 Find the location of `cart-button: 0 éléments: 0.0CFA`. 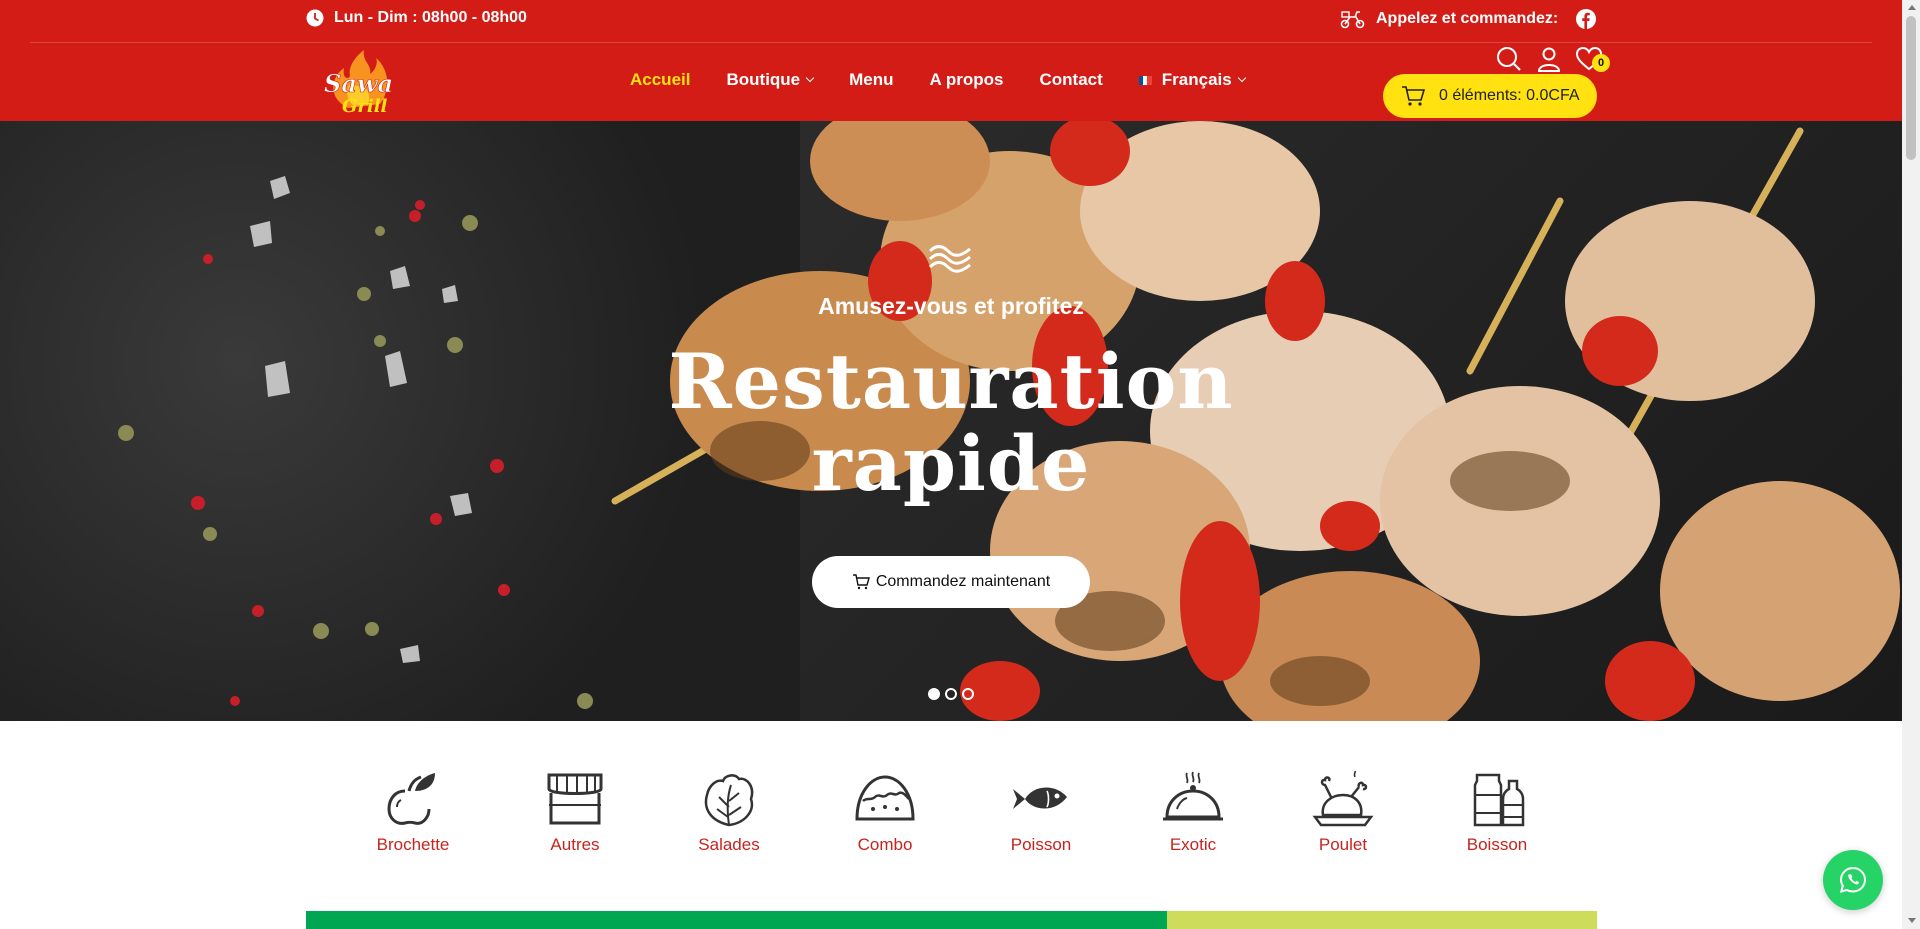

cart-button: 0 éléments: 0.0CFA is located at coordinates (1490, 96).